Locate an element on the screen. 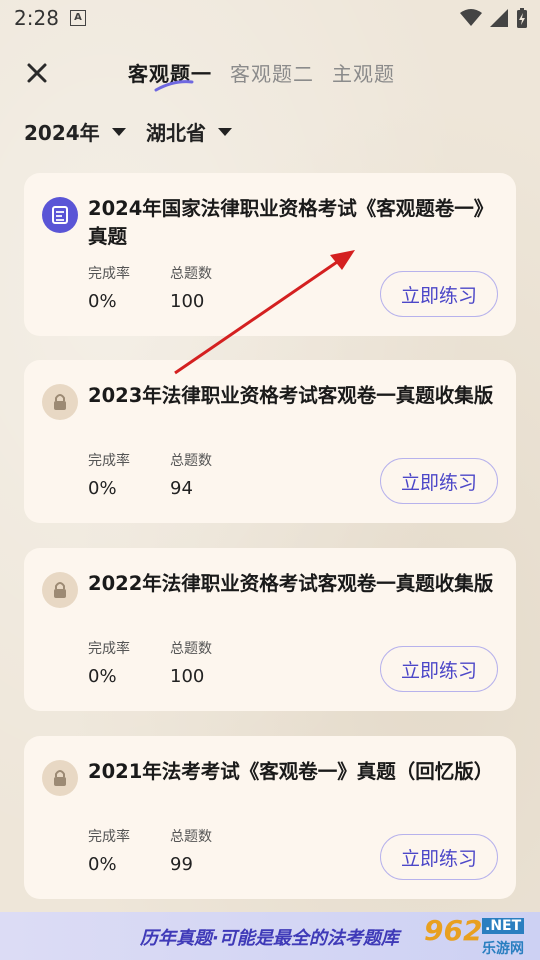  tab-label: 主观题 is located at coordinates (363, 74).